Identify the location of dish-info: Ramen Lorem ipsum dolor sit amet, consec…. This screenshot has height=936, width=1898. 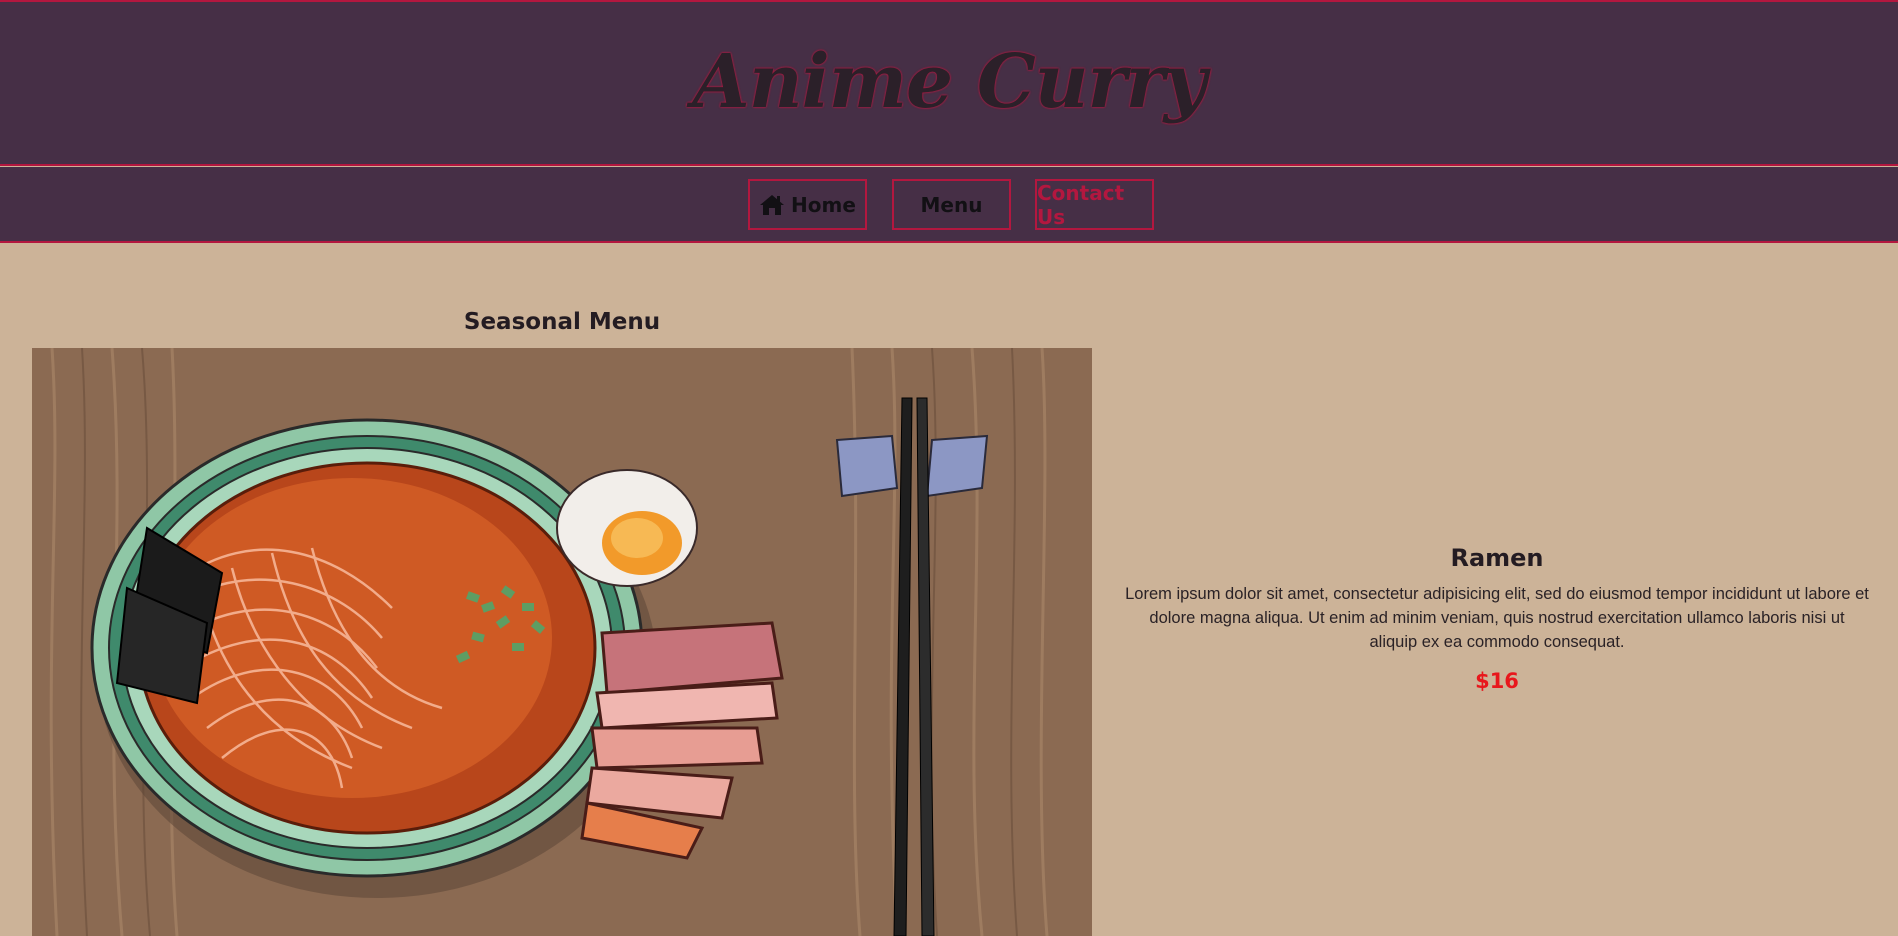
(1497, 618).